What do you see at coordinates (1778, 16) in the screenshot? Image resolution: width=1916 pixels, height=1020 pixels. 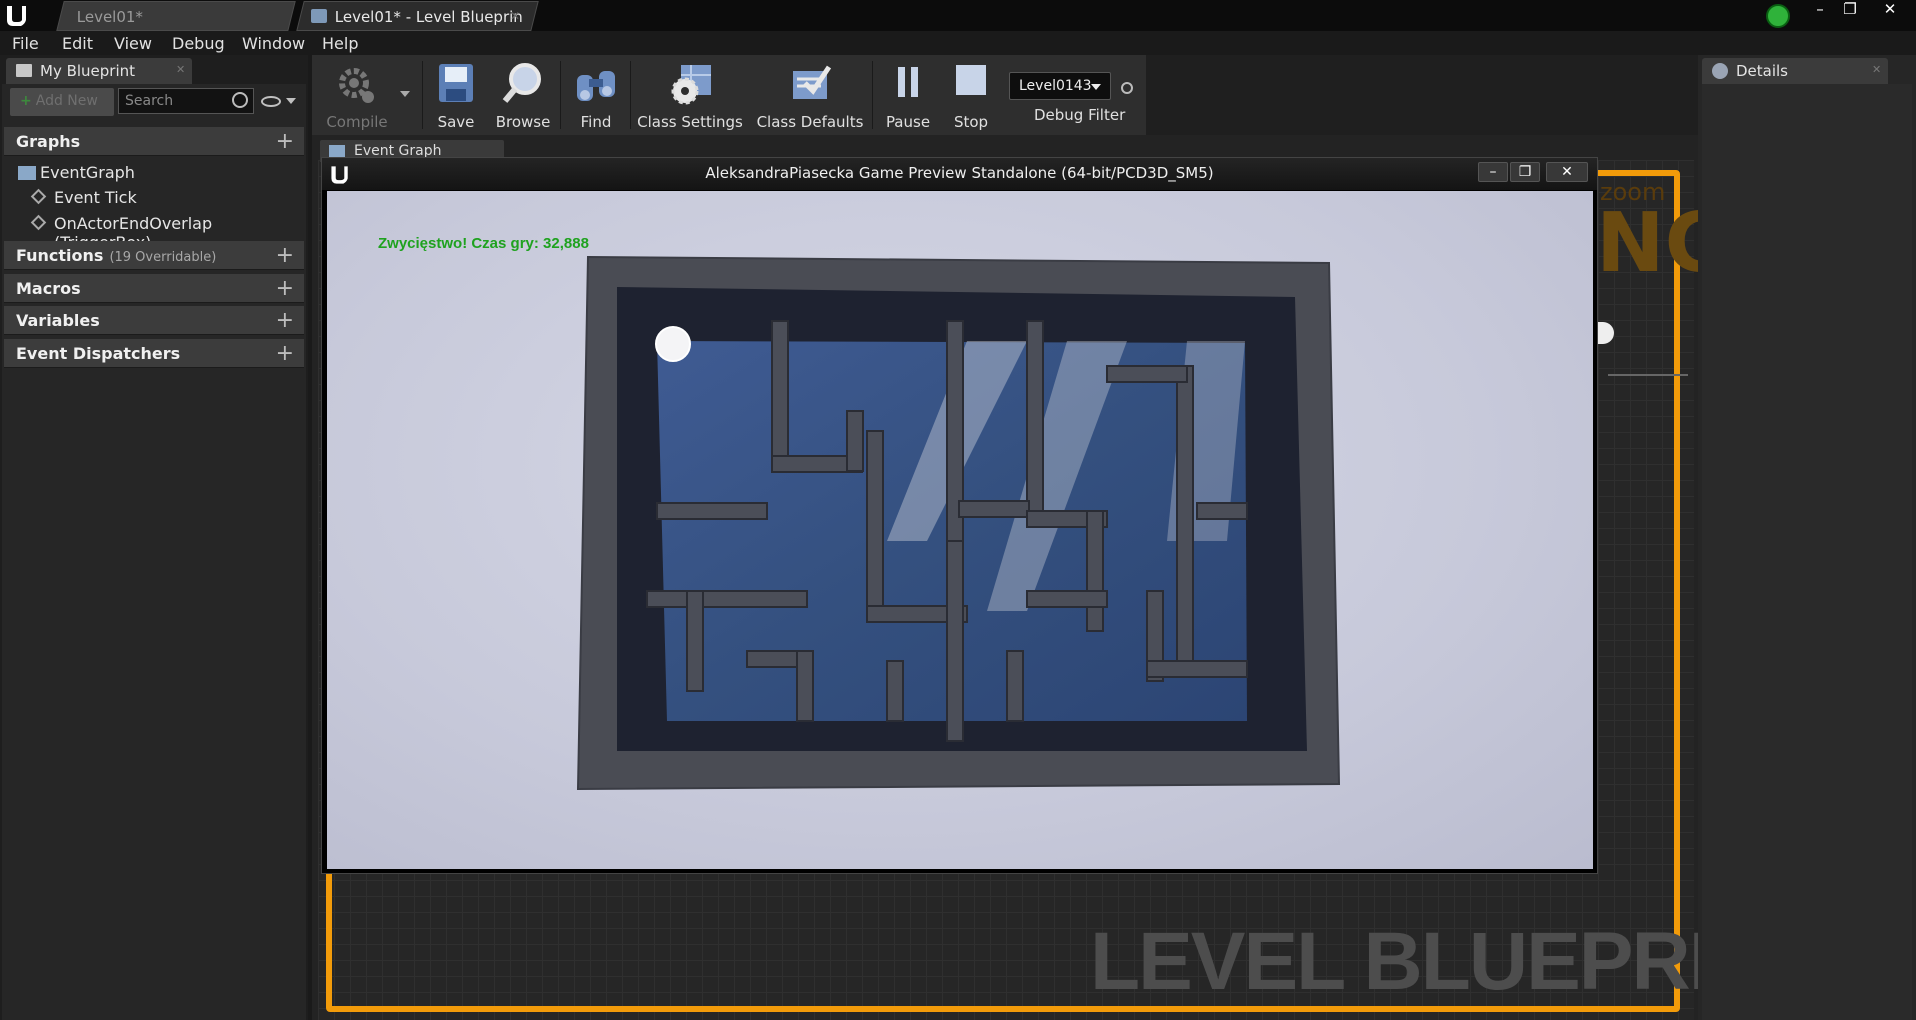 I see `source-control-icon` at bounding box center [1778, 16].